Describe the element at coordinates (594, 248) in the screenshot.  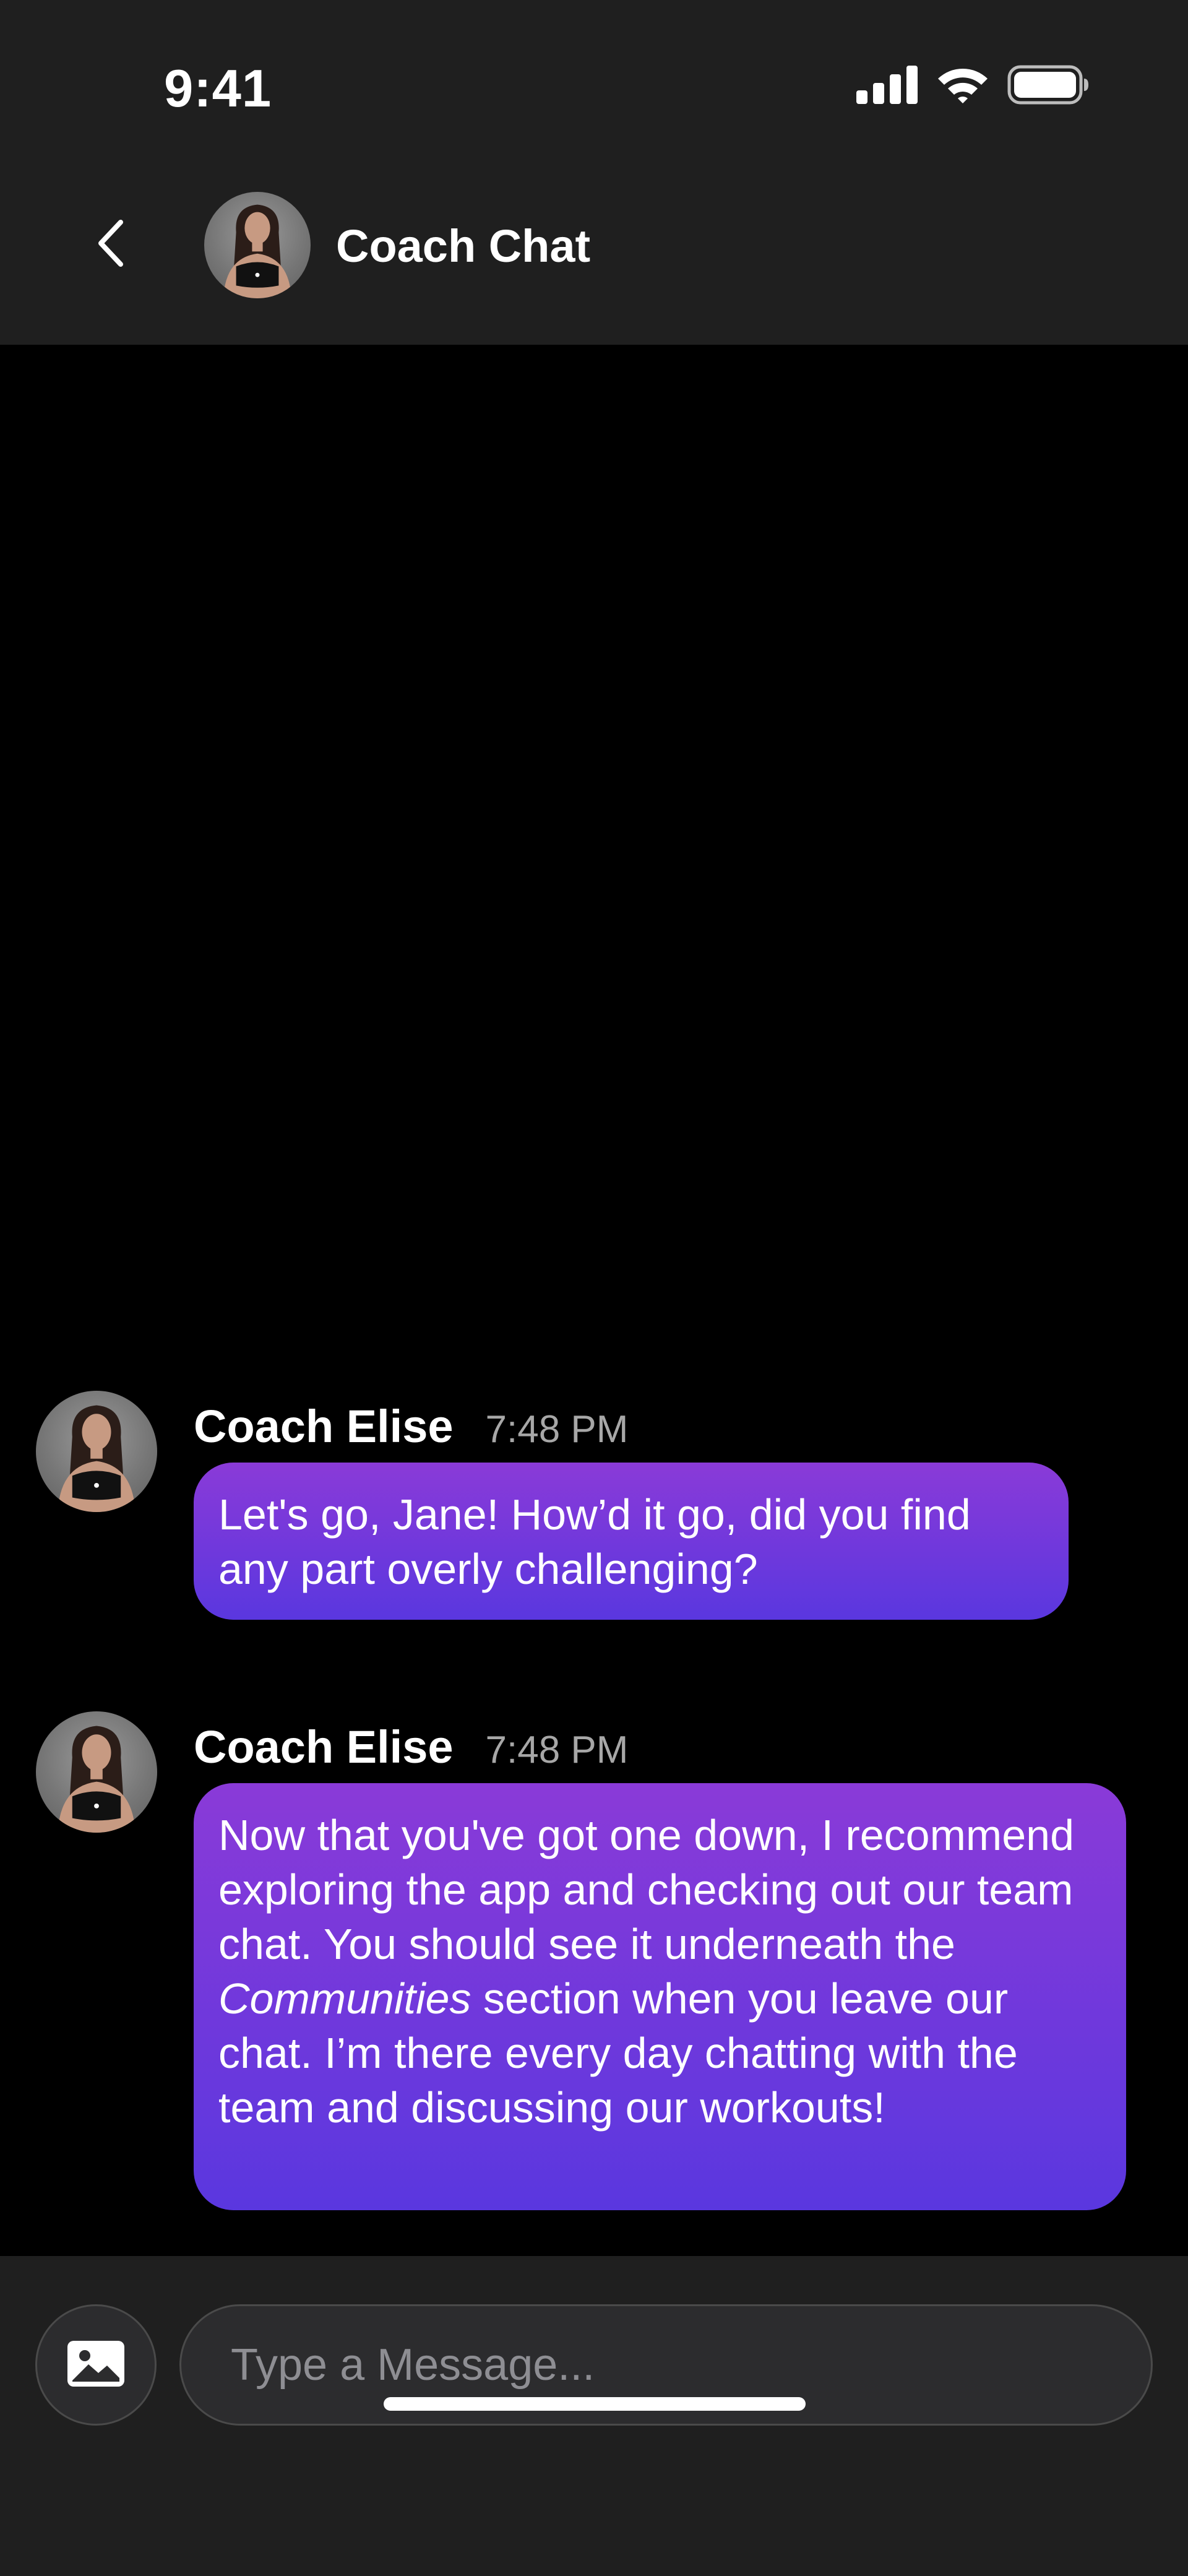
I see `chat-header: Coach Chat` at that location.